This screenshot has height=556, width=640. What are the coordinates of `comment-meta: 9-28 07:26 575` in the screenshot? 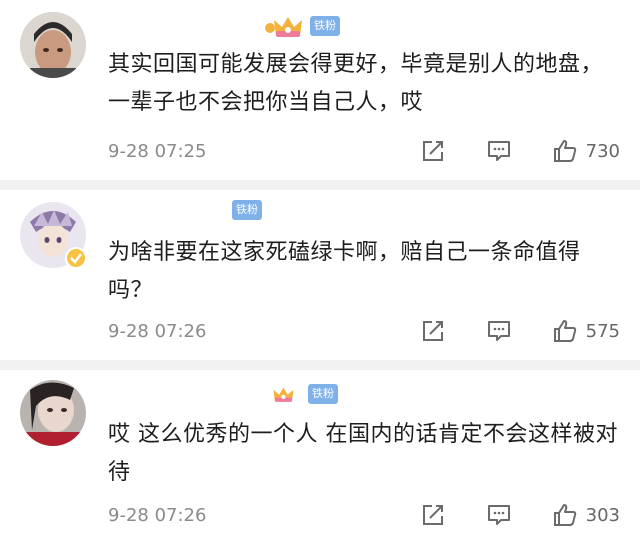 It's located at (364, 331).